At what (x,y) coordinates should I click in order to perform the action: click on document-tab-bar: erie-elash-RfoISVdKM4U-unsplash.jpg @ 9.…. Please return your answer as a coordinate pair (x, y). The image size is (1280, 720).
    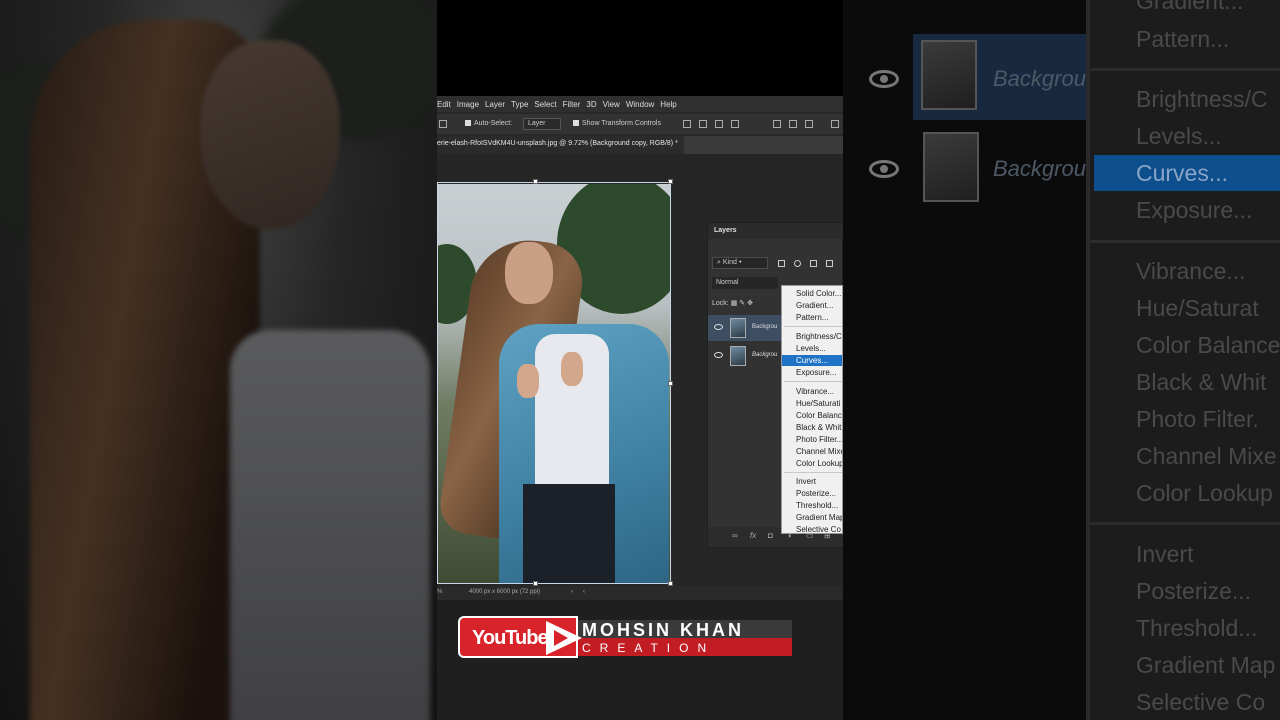
    Looking at the image, I should click on (640, 145).